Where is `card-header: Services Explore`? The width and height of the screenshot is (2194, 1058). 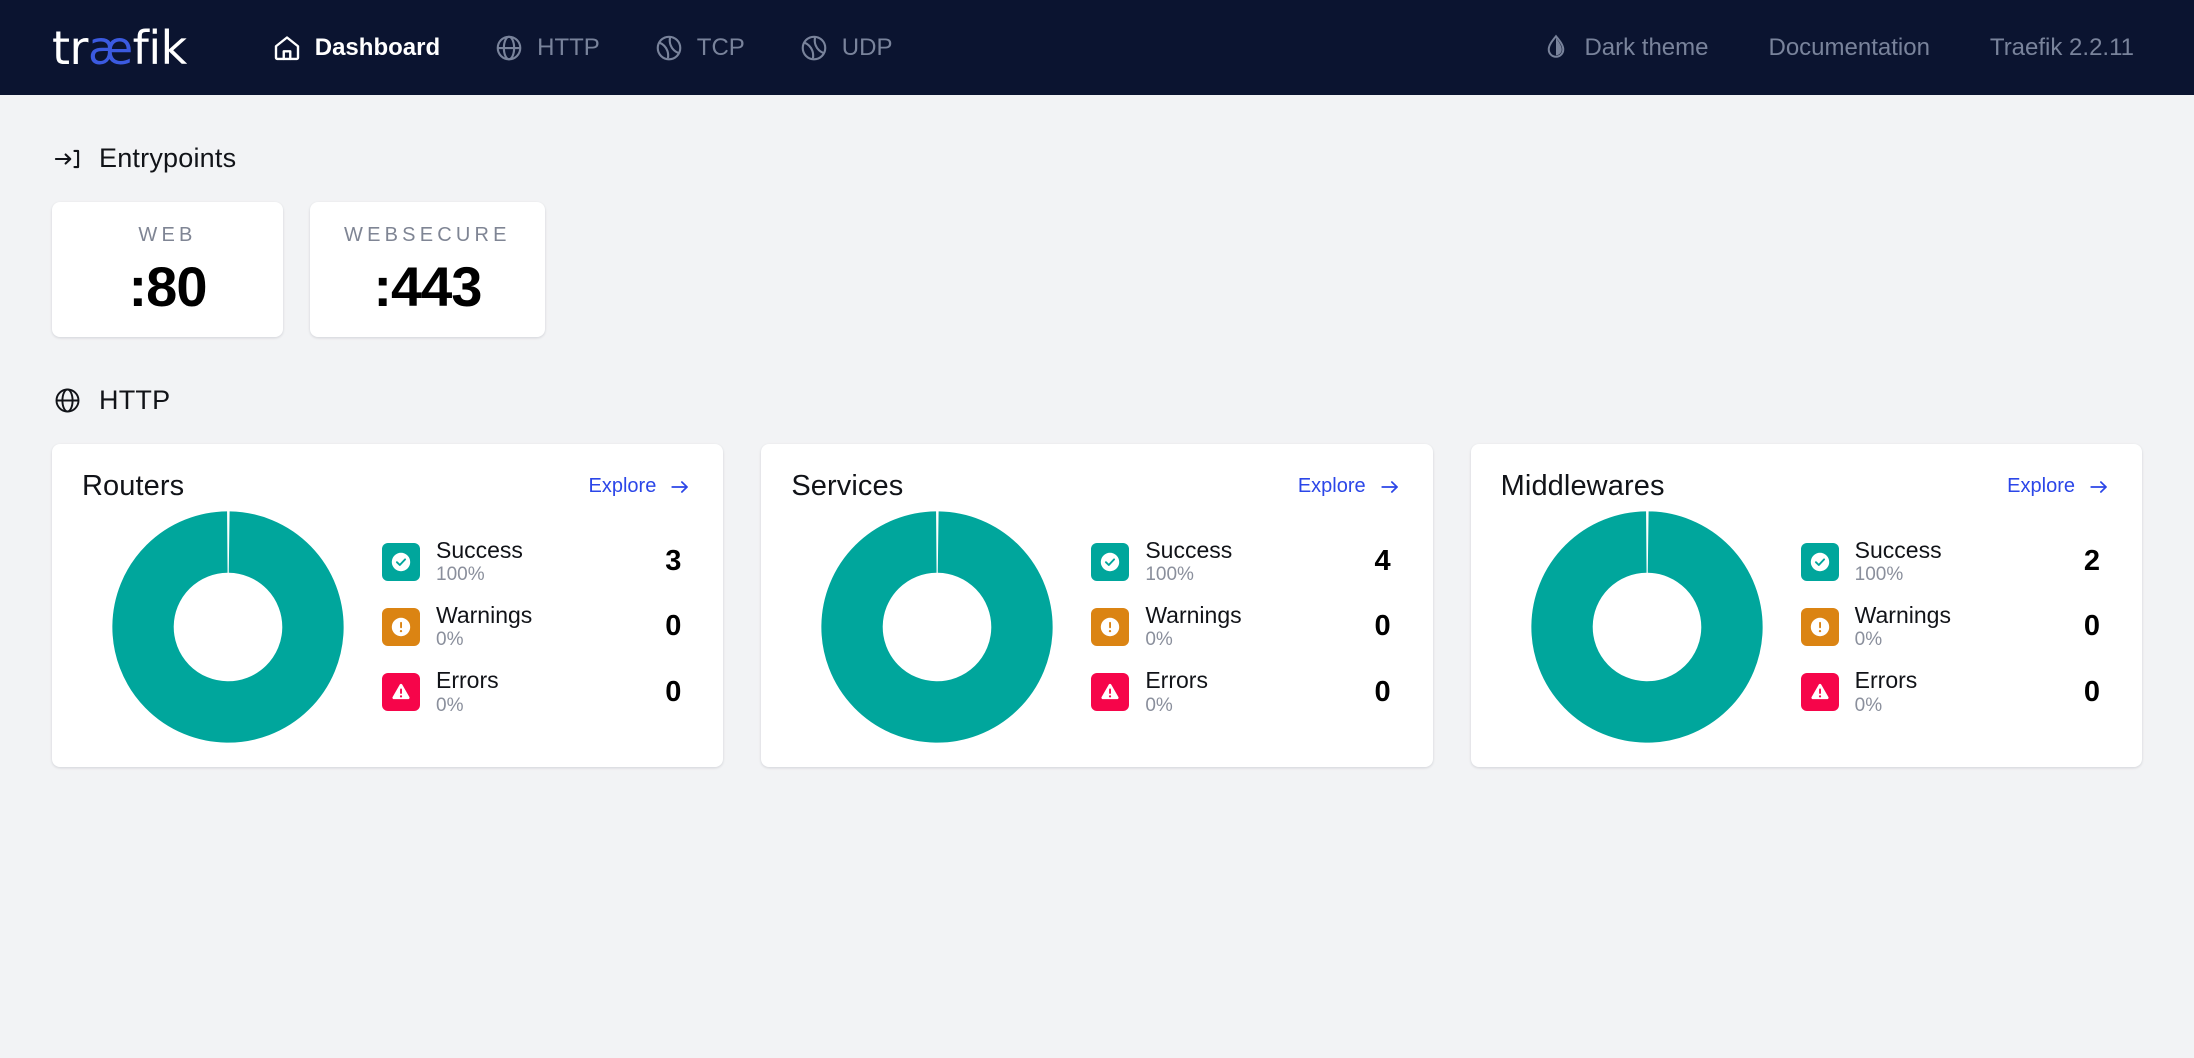 card-header: Services Explore is located at coordinates (1096, 486).